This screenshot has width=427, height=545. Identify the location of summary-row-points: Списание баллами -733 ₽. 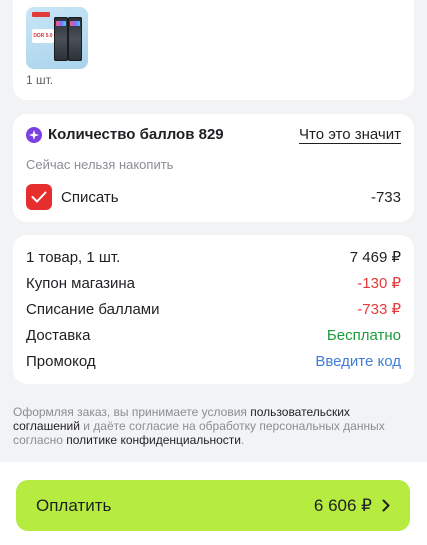
(213, 309).